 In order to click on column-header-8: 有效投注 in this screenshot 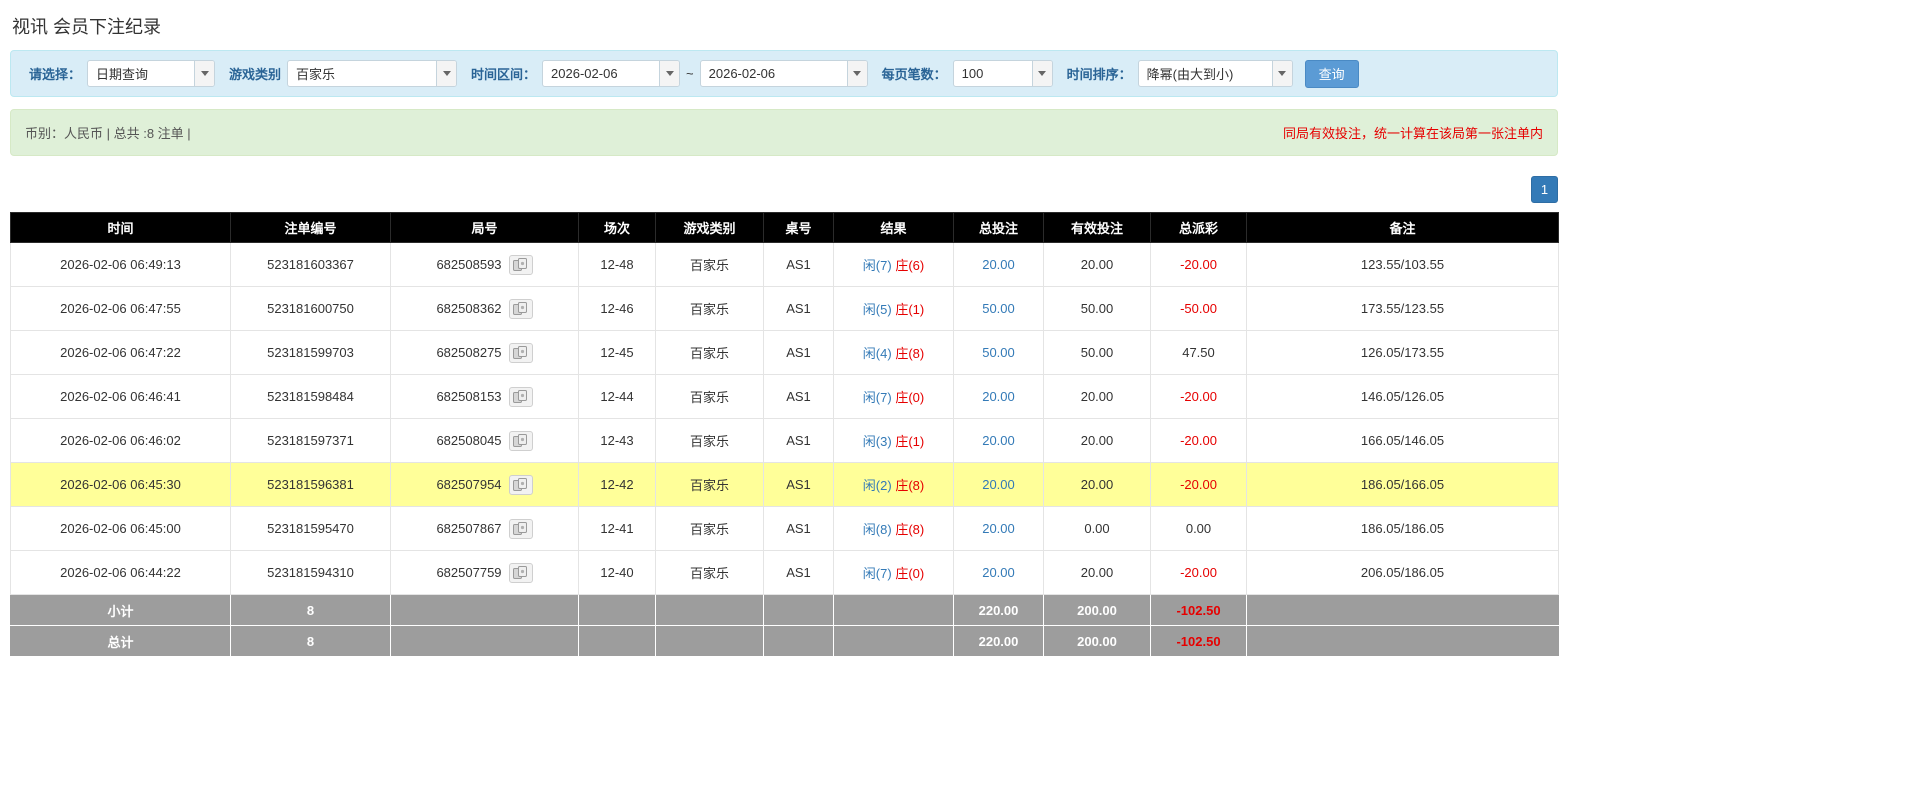, I will do `click(1097, 227)`.